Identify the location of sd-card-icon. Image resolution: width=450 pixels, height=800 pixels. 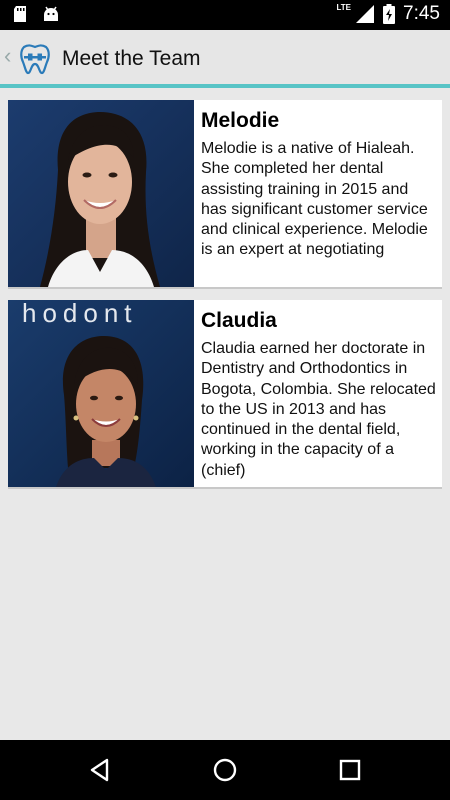
(20, 14).